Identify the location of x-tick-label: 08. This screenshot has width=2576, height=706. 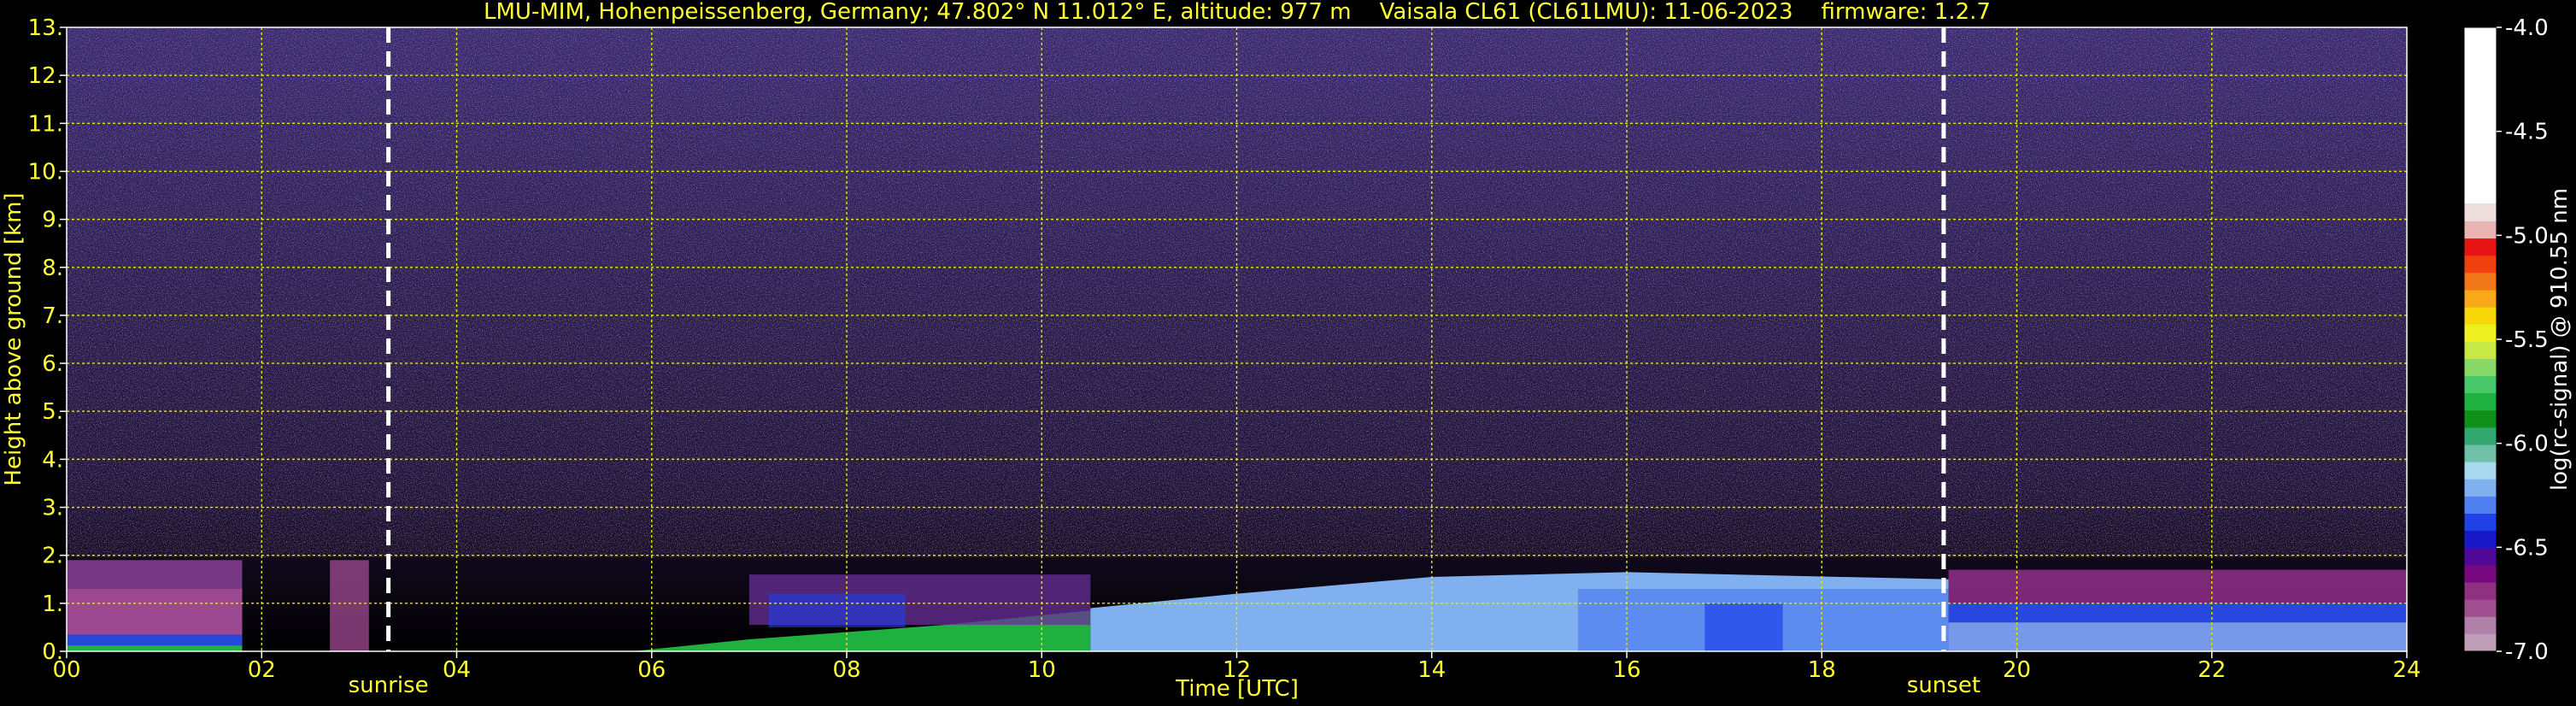
(846, 670).